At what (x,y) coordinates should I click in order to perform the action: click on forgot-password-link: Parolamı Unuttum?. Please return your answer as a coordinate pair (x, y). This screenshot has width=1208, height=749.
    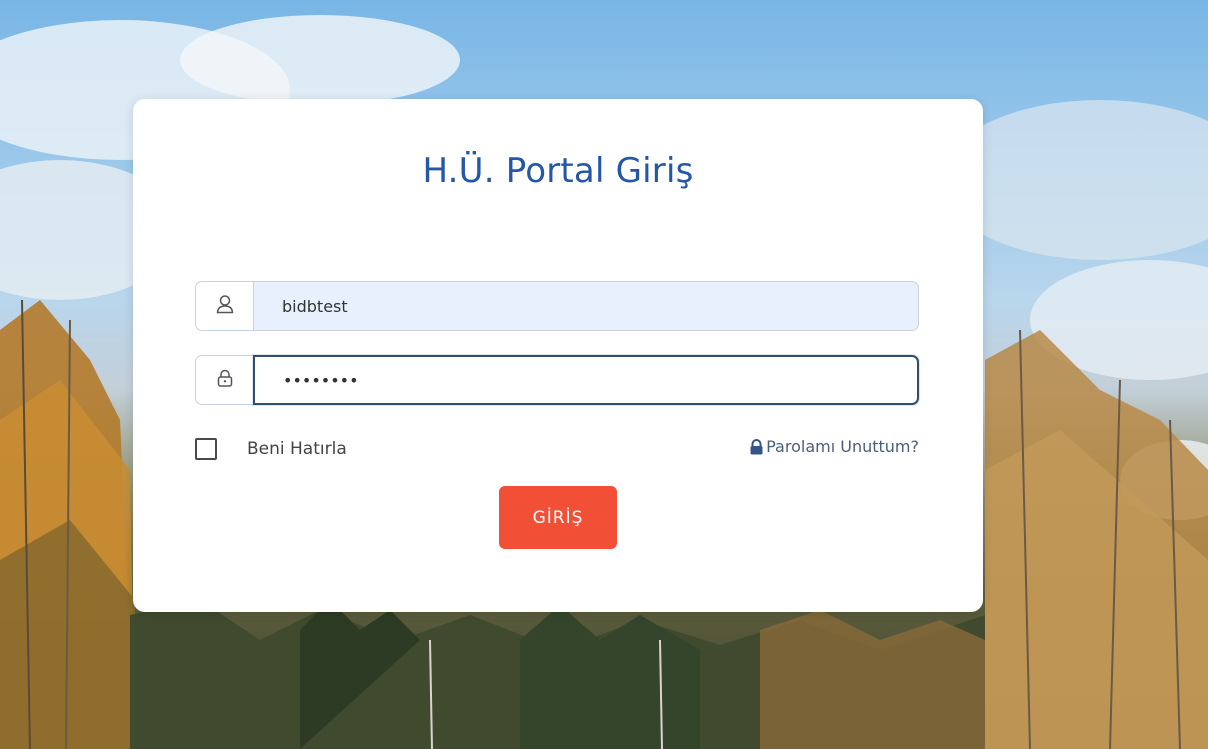
    Looking at the image, I should click on (834, 446).